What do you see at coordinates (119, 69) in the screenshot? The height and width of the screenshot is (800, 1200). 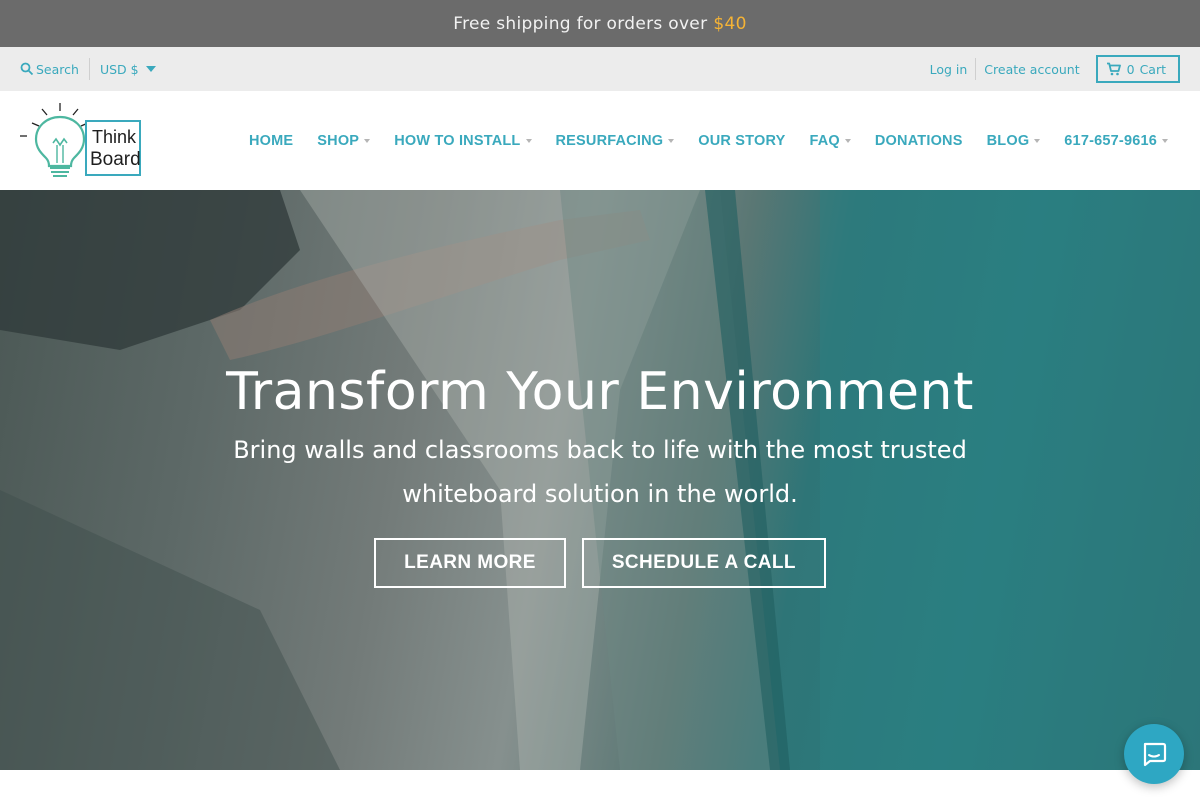 I see `currency-value: USD $` at bounding box center [119, 69].